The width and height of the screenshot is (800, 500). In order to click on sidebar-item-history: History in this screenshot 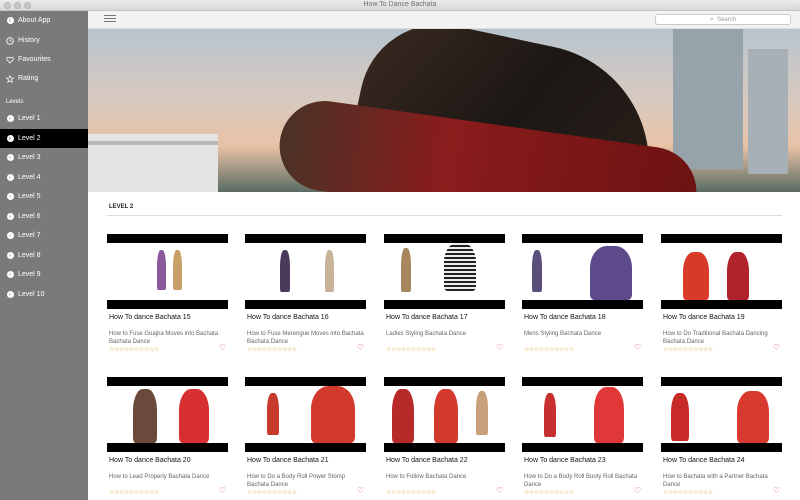, I will do `click(44, 40)`.